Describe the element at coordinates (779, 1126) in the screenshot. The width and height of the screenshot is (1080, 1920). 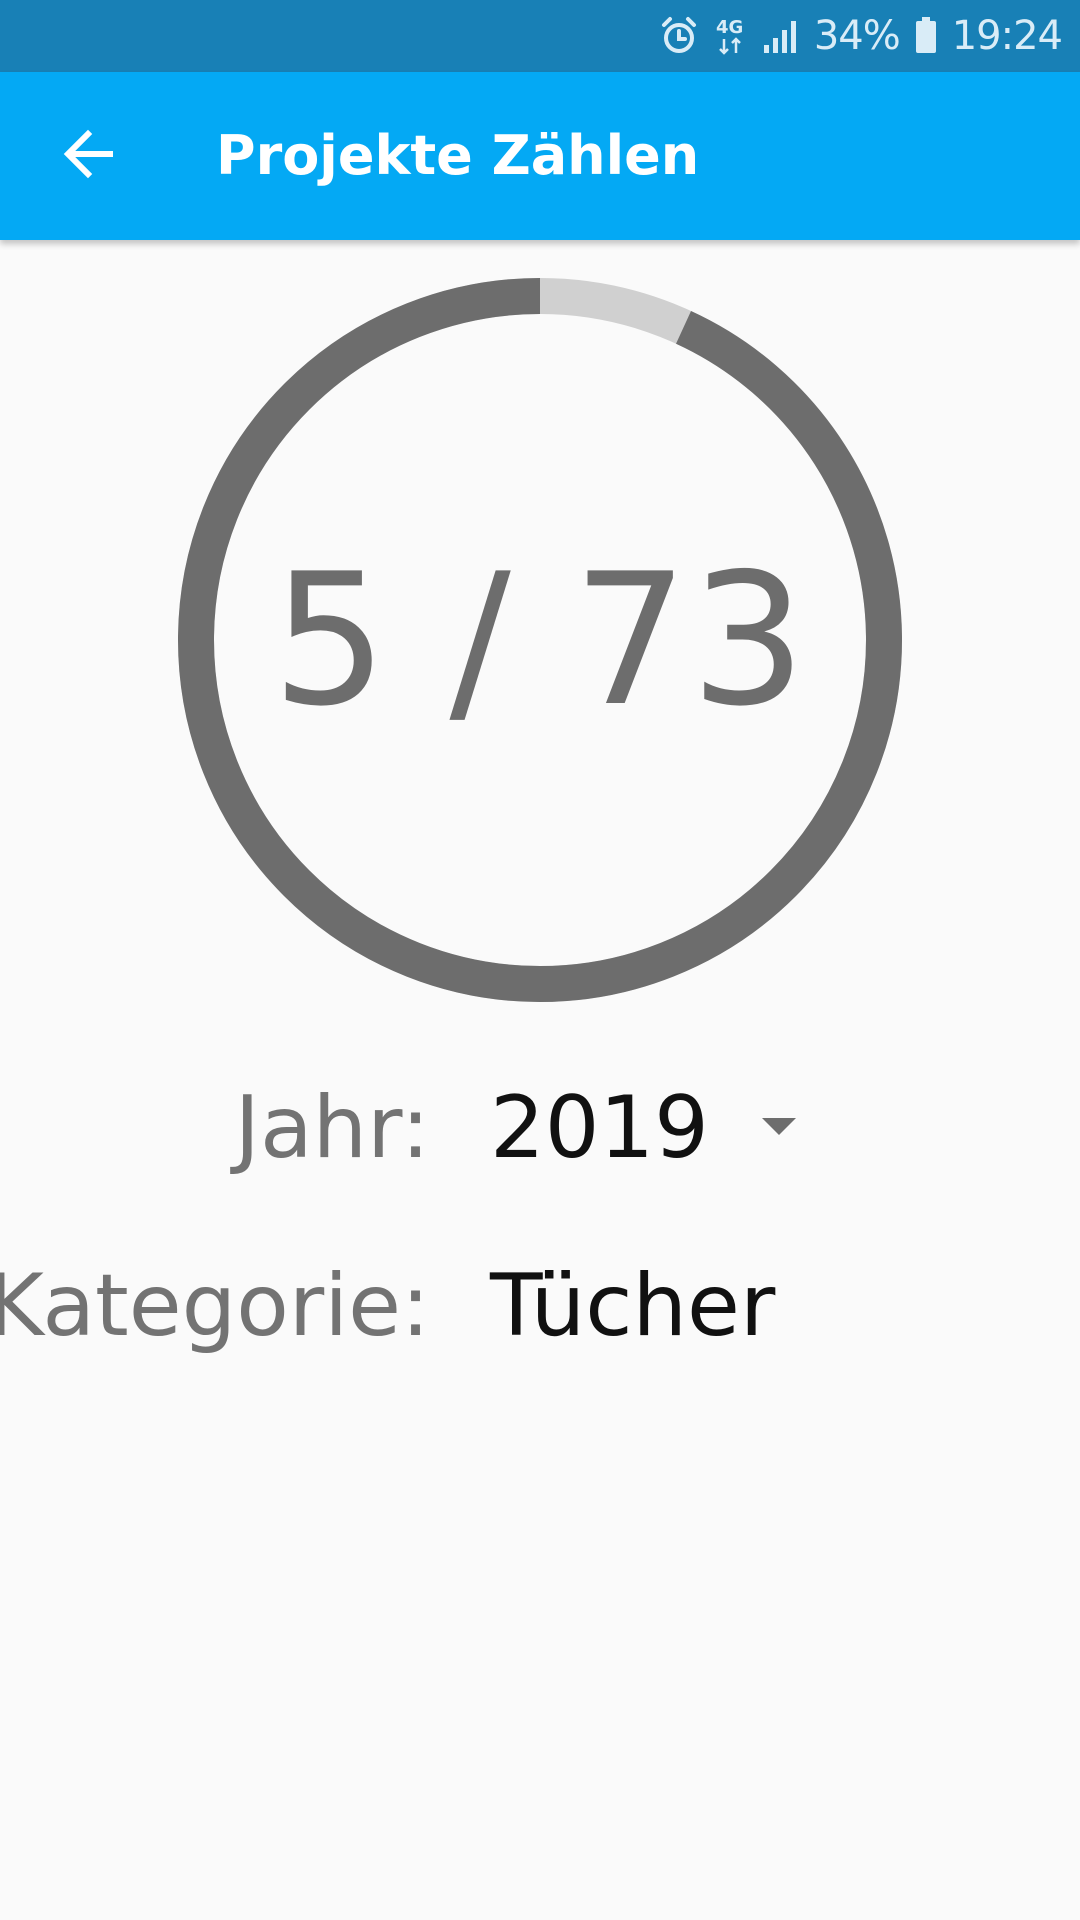
I see `dropdown-arrow-icon` at that location.